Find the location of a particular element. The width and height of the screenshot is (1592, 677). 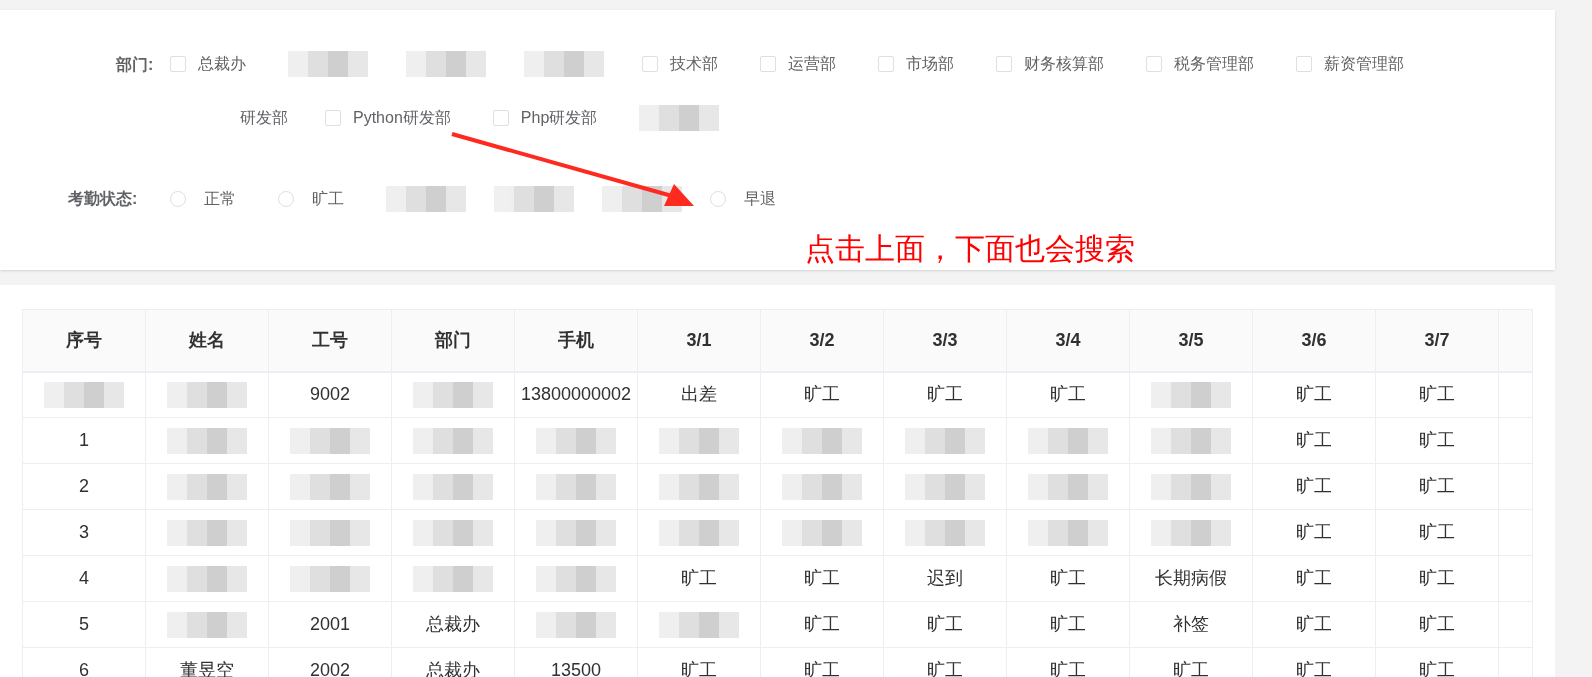

table-cell: 13800000002 is located at coordinates (576, 394).